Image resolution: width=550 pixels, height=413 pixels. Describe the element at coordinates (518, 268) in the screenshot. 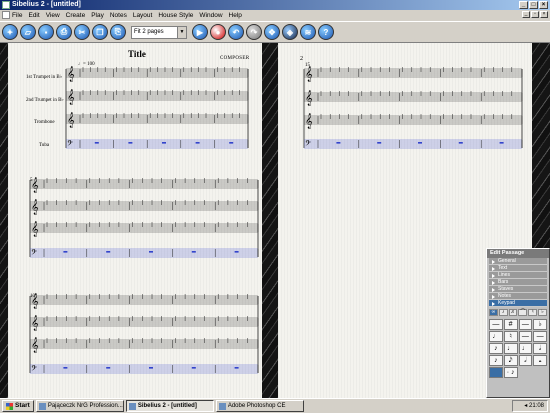

I see `panel-section-text: Text` at that location.